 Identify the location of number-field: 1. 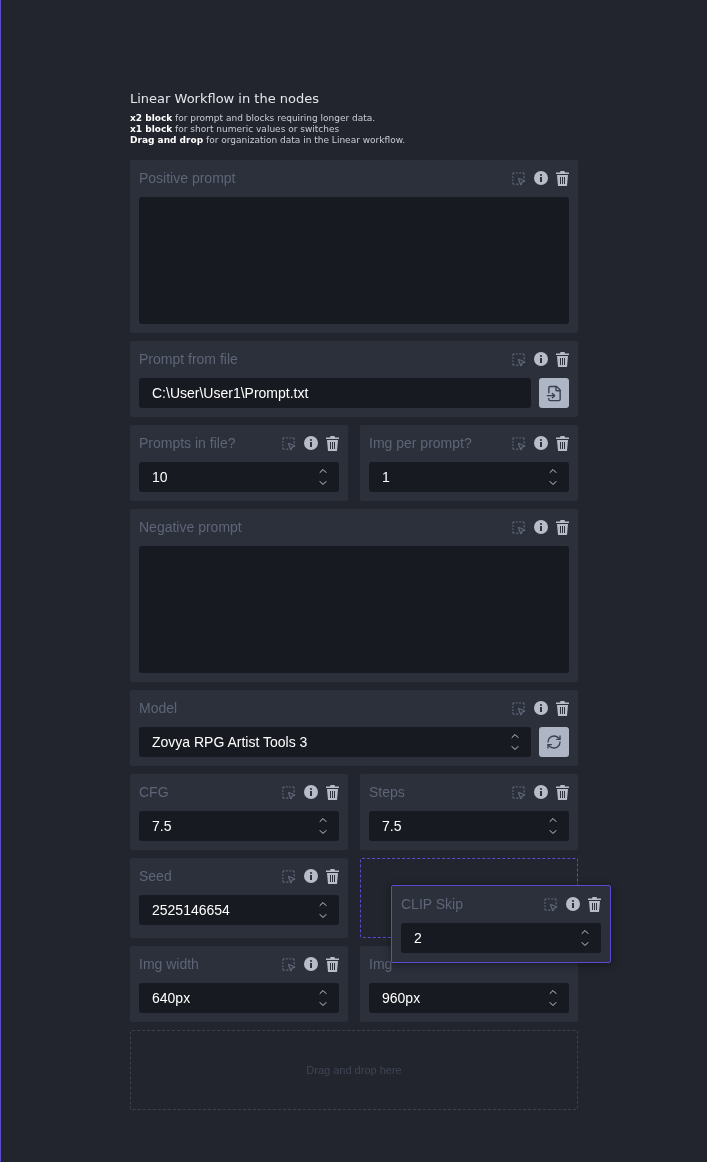
(469, 477).